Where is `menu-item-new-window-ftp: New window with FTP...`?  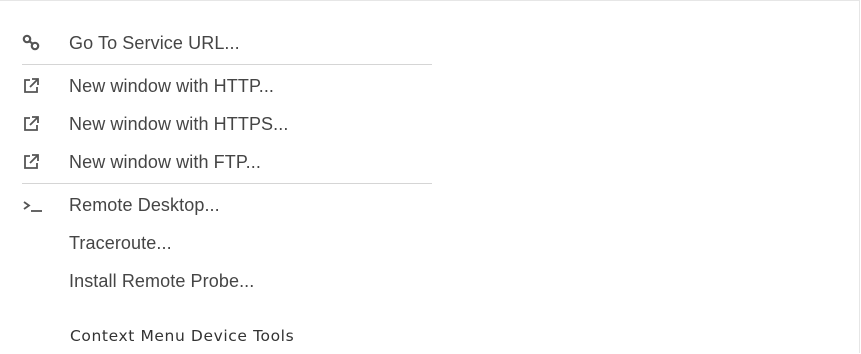 menu-item-new-window-ftp: New window with FTP... is located at coordinates (227, 162).